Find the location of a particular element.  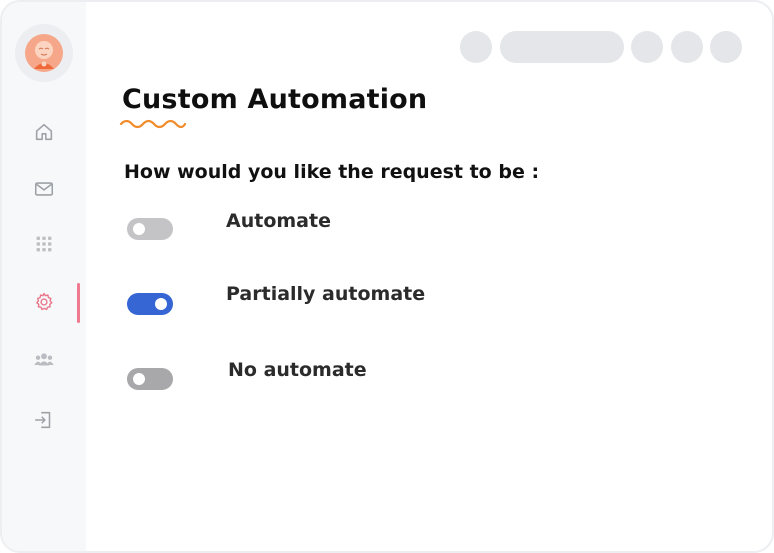

gear-icon is located at coordinates (44, 301).